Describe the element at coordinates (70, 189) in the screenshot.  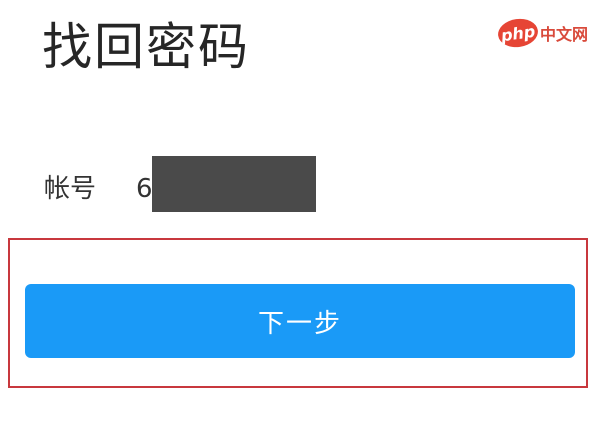
I see `account-label: 帐号` at that location.